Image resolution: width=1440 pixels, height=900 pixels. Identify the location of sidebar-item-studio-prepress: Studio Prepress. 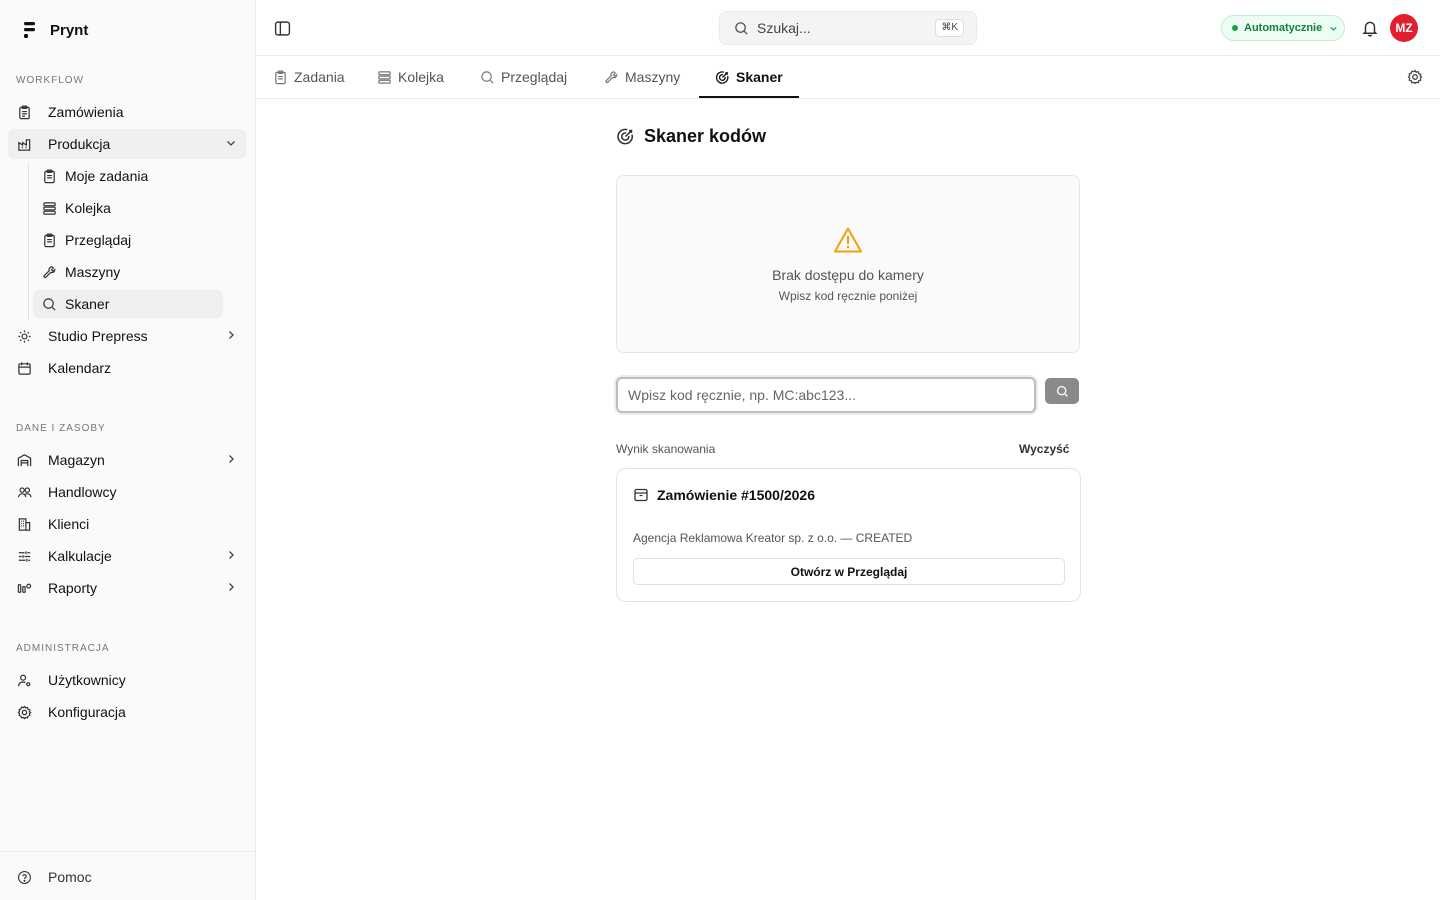
(127, 336).